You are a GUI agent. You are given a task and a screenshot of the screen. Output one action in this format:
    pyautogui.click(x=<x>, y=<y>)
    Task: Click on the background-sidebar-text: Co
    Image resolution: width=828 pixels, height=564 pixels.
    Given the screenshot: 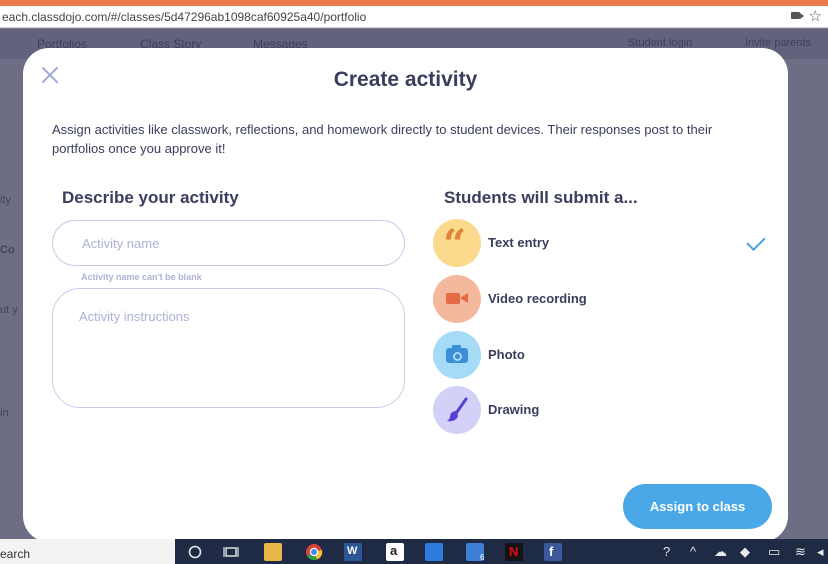 What is the action you would take?
    pyautogui.click(x=7, y=250)
    